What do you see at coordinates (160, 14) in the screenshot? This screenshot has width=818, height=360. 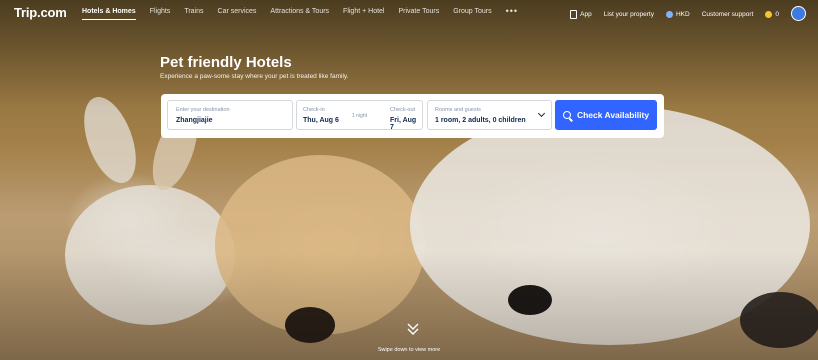 I see `nav-item-flights: Flights` at bounding box center [160, 14].